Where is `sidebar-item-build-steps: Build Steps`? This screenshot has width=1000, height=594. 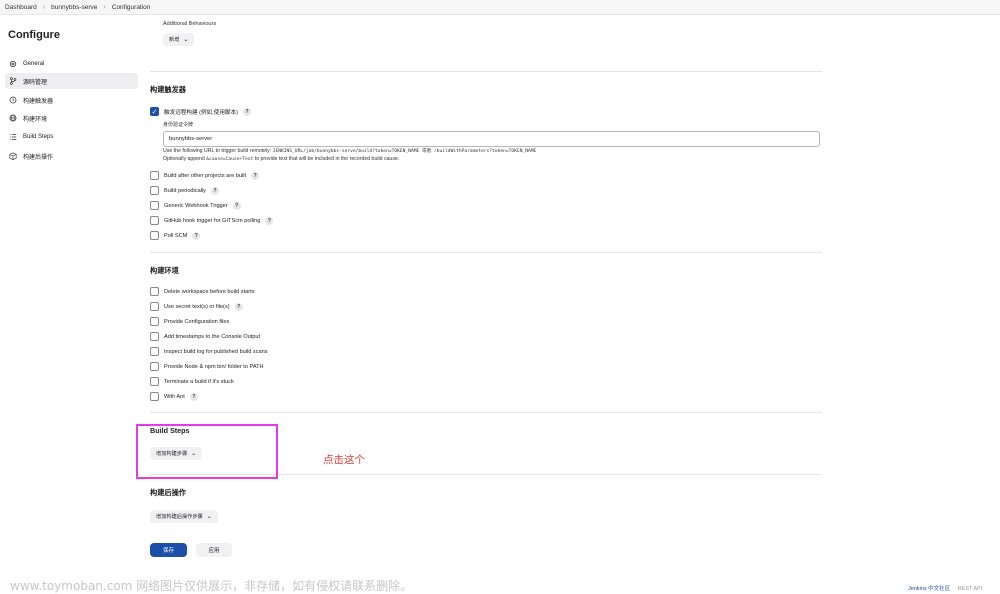
sidebar-item-build-steps: Build Steps is located at coordinates (71, 137).